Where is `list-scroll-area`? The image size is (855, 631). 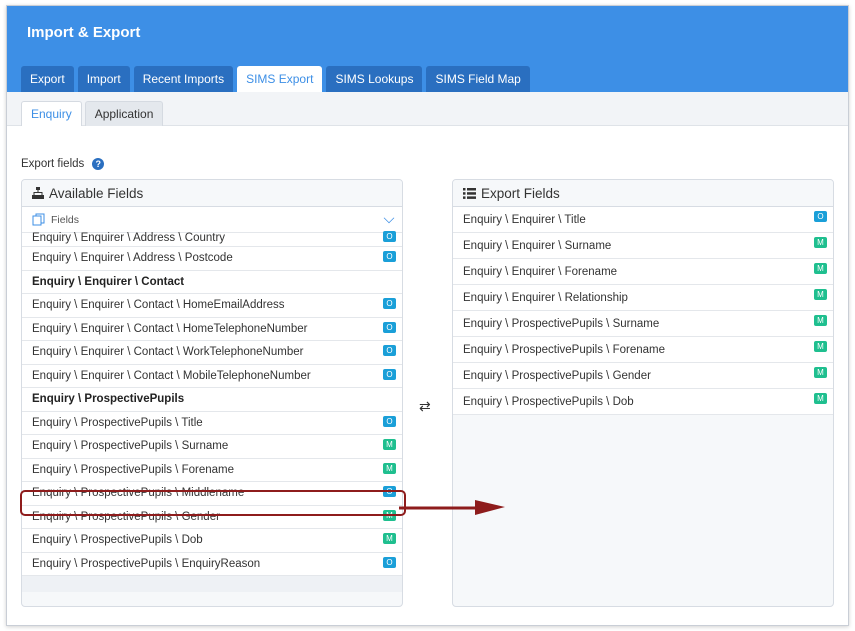
list-scroll-area is located at coordinates (212, 584).